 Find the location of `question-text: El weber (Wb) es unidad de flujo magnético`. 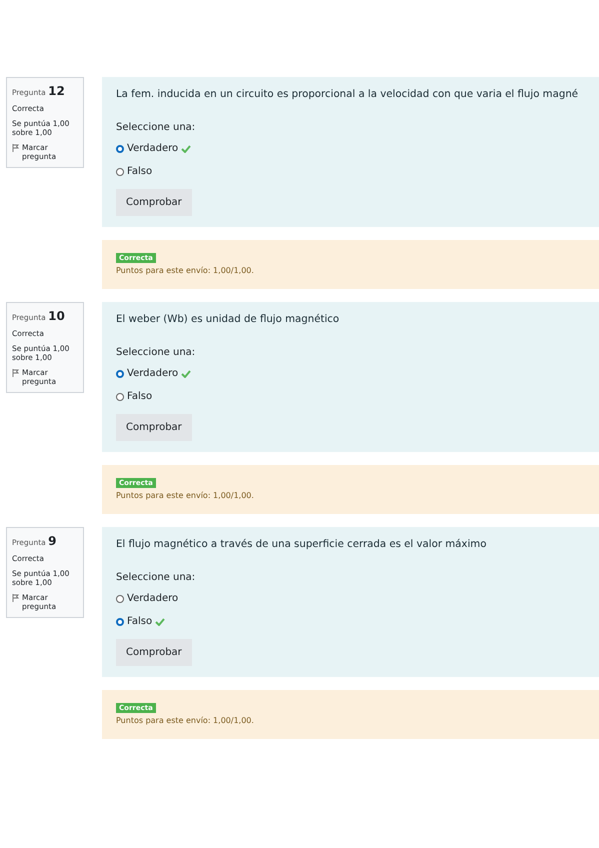

question-text: El weber (Wb) es unidad de flujo magnético is located at coordinates (228, 319).